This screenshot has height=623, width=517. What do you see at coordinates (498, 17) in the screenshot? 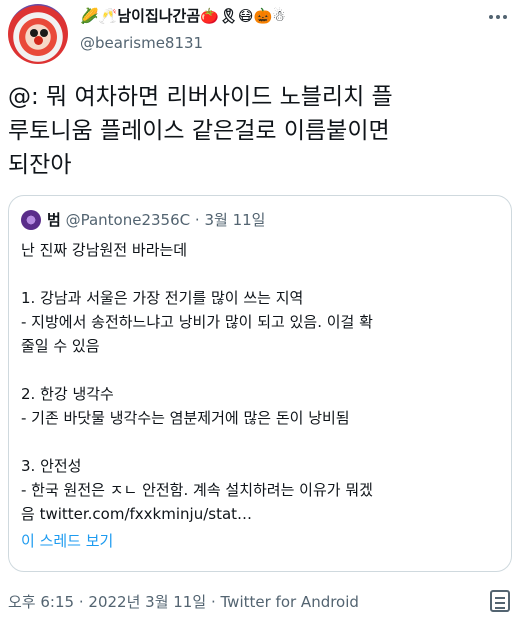
I see `more-options-icon` at bounding box center [498, 17].